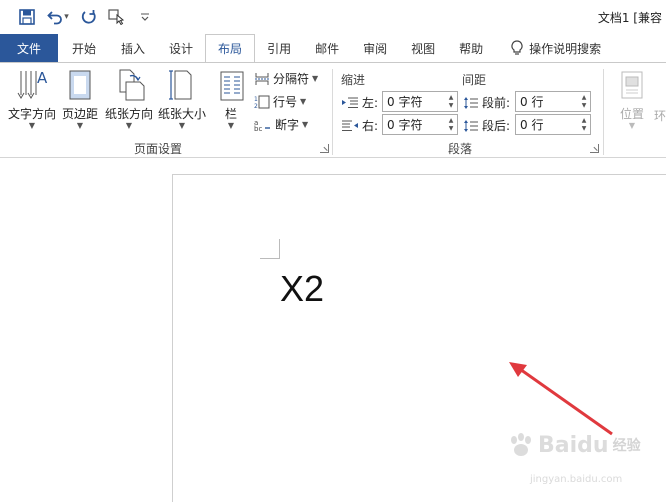  Describe the element at coordinates (333, 17) in the screenshot. I see `title-bar: ▾ 文档1 [兼容` at that location.